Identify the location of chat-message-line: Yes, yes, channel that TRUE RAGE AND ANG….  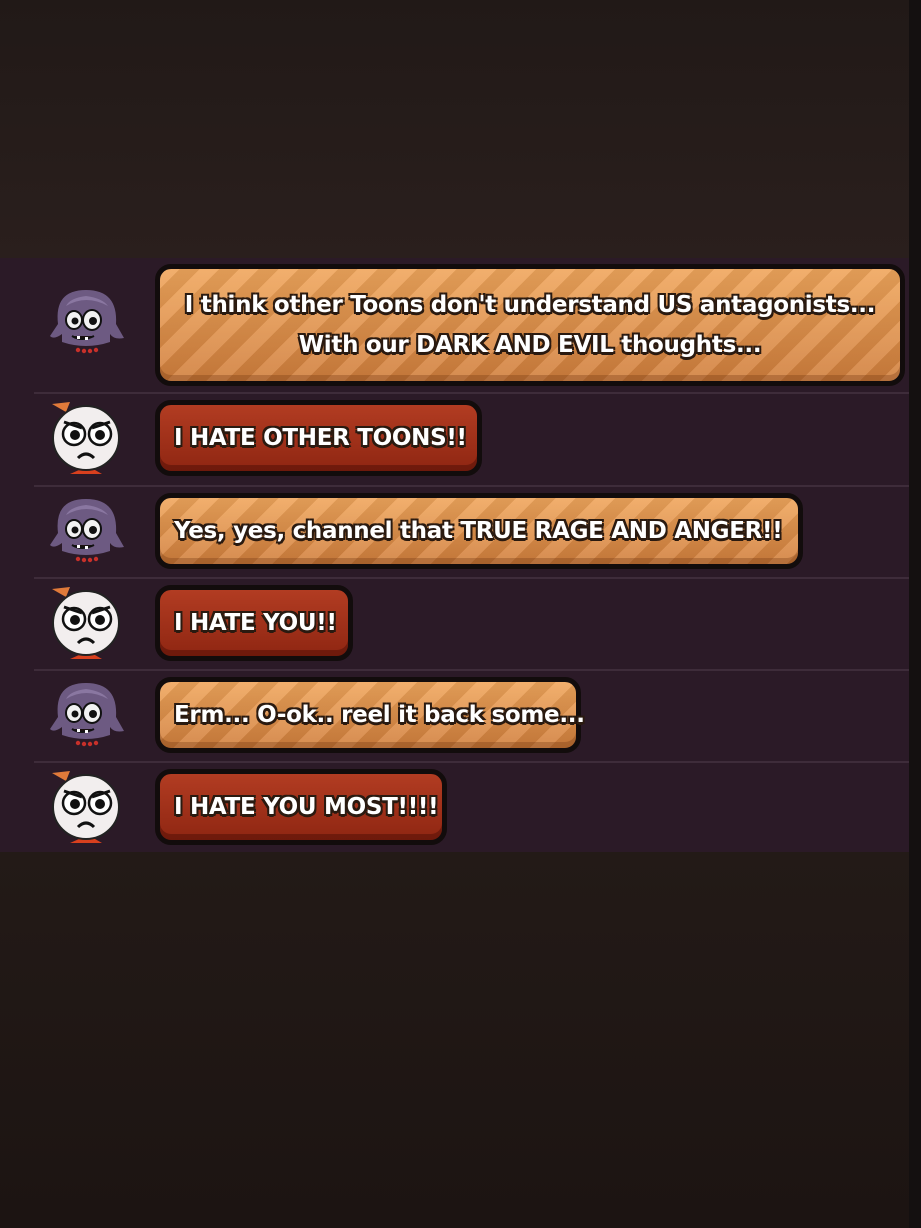
(478, 531).